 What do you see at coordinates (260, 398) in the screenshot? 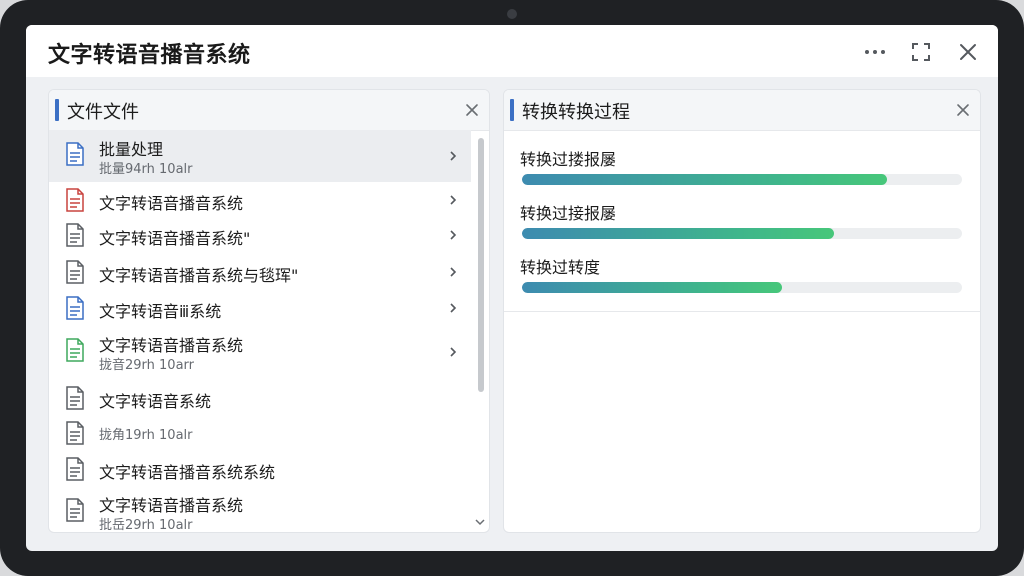
I see `file-list-item: 文字转语音系统` at bounding box center [260, 398].